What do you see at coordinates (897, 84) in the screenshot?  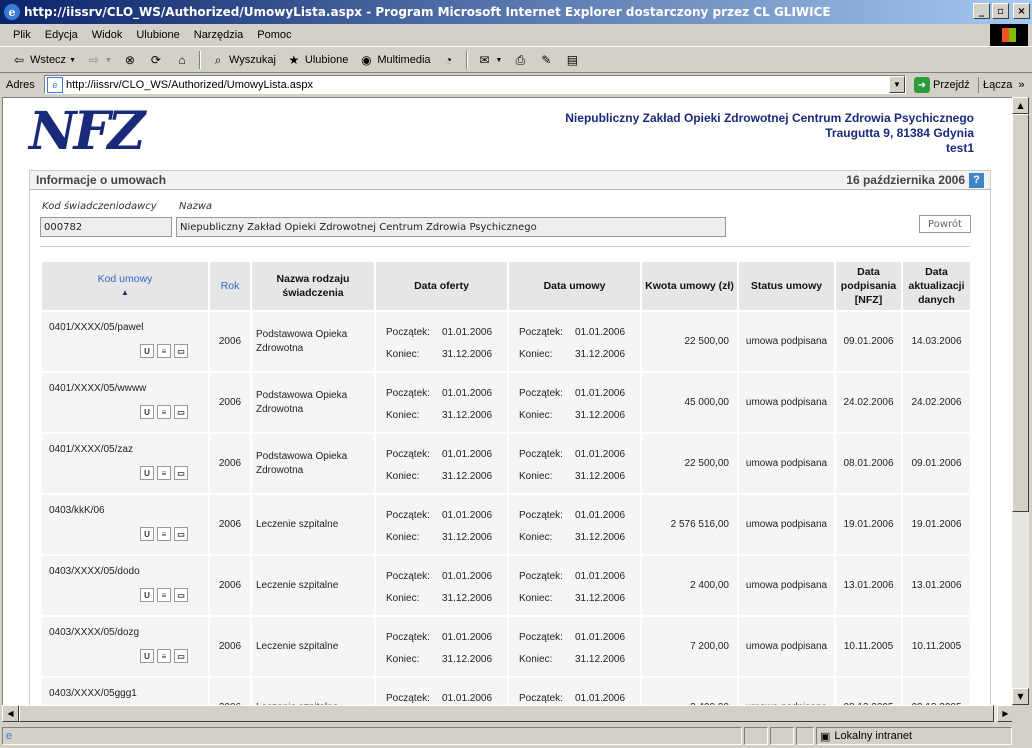 I see `address-dropdown-button: ▼` at bounding box center [897, 84].